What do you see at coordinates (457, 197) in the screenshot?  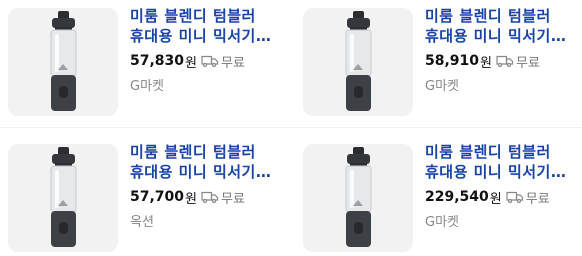 I see `price-value: 229,540` at bounding box center [457, 197].